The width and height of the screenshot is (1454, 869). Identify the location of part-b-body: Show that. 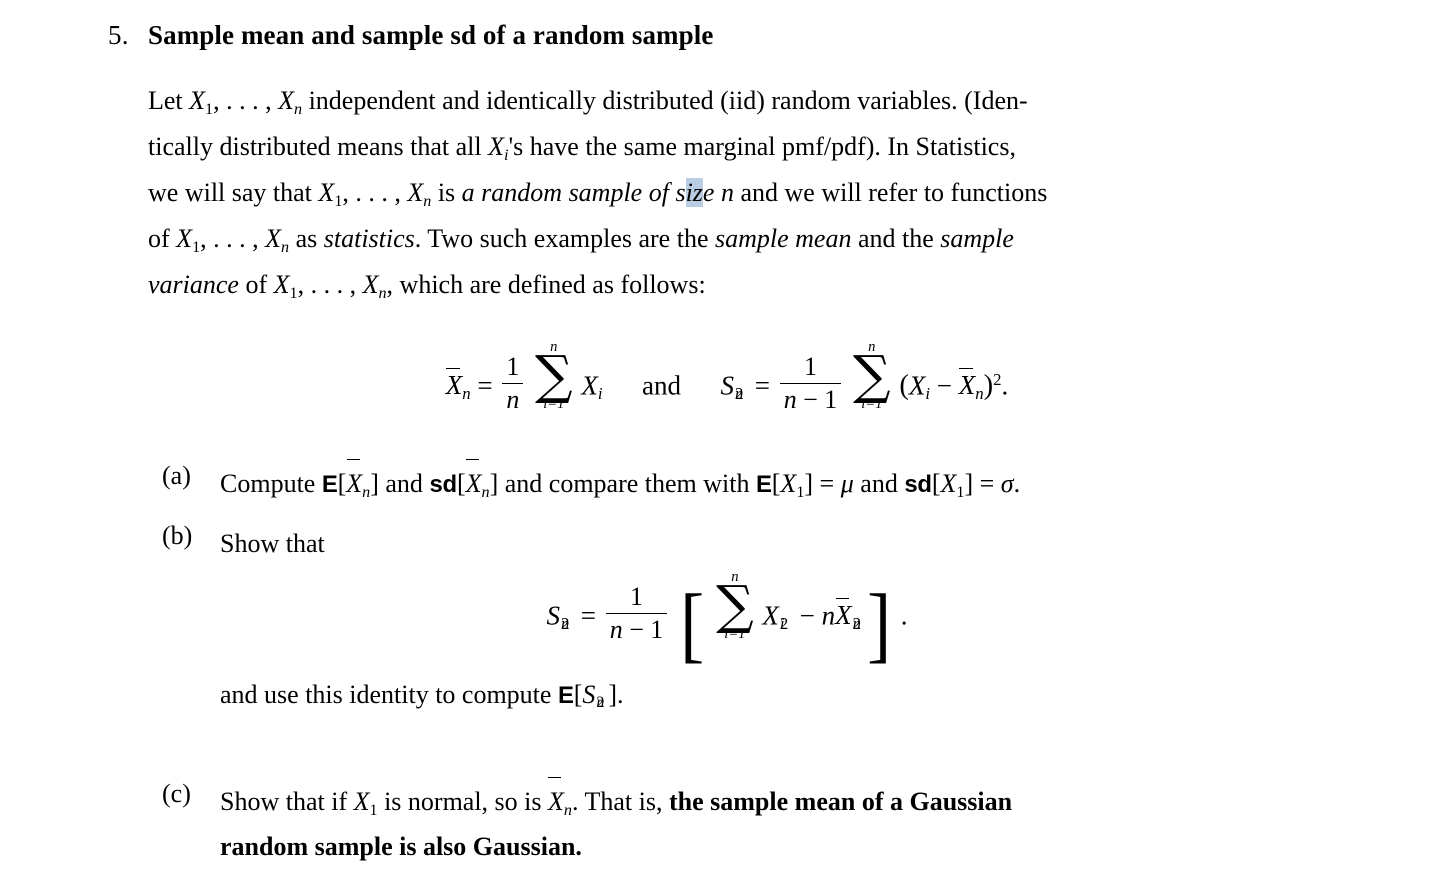
(272, 543).